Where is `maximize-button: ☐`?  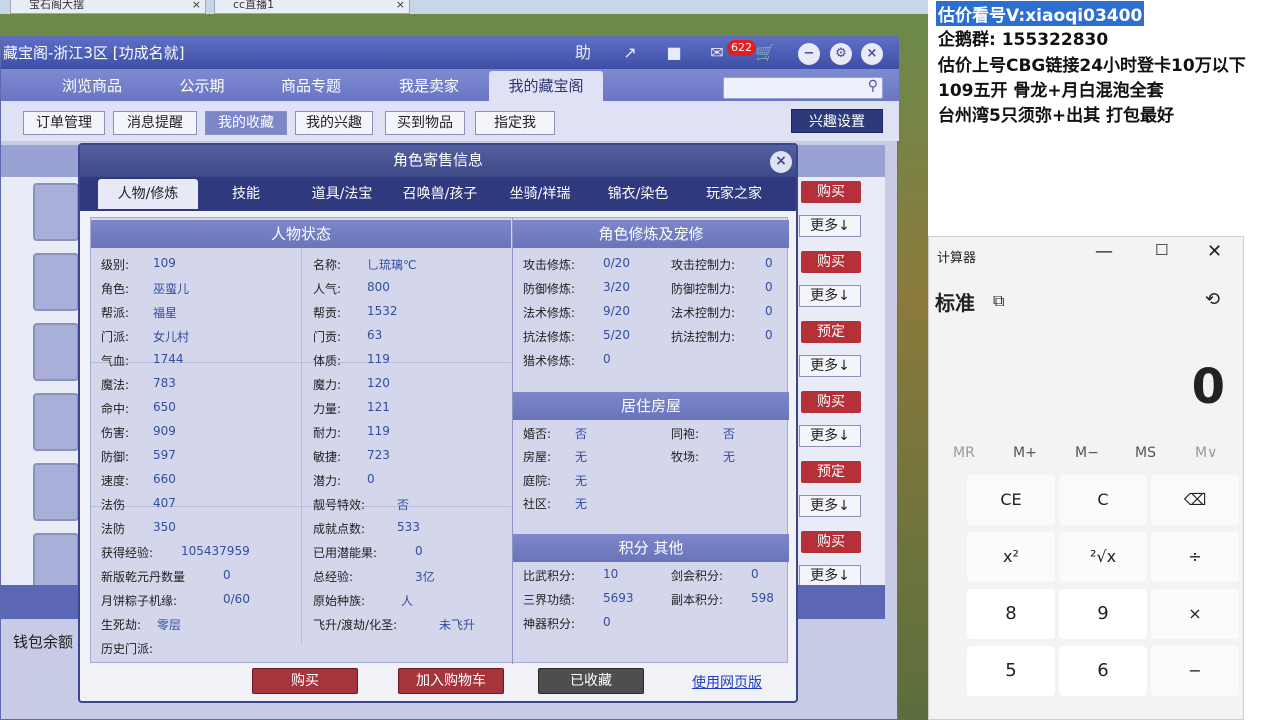
maximize-button: ☐ is located at coordinates (1161, 250).